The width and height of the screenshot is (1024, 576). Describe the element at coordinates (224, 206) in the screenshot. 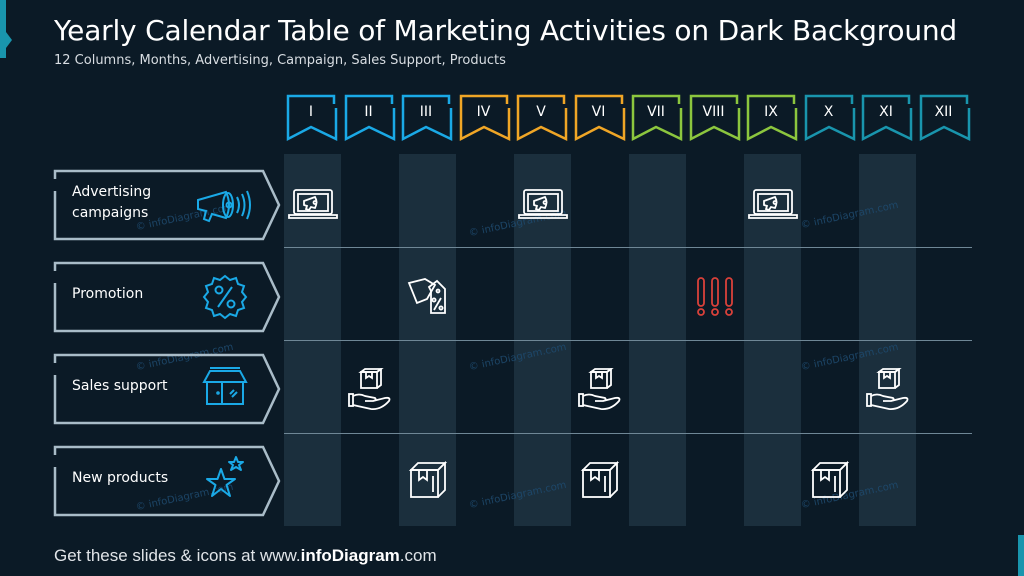

I see `megaphone-icon` at that location.